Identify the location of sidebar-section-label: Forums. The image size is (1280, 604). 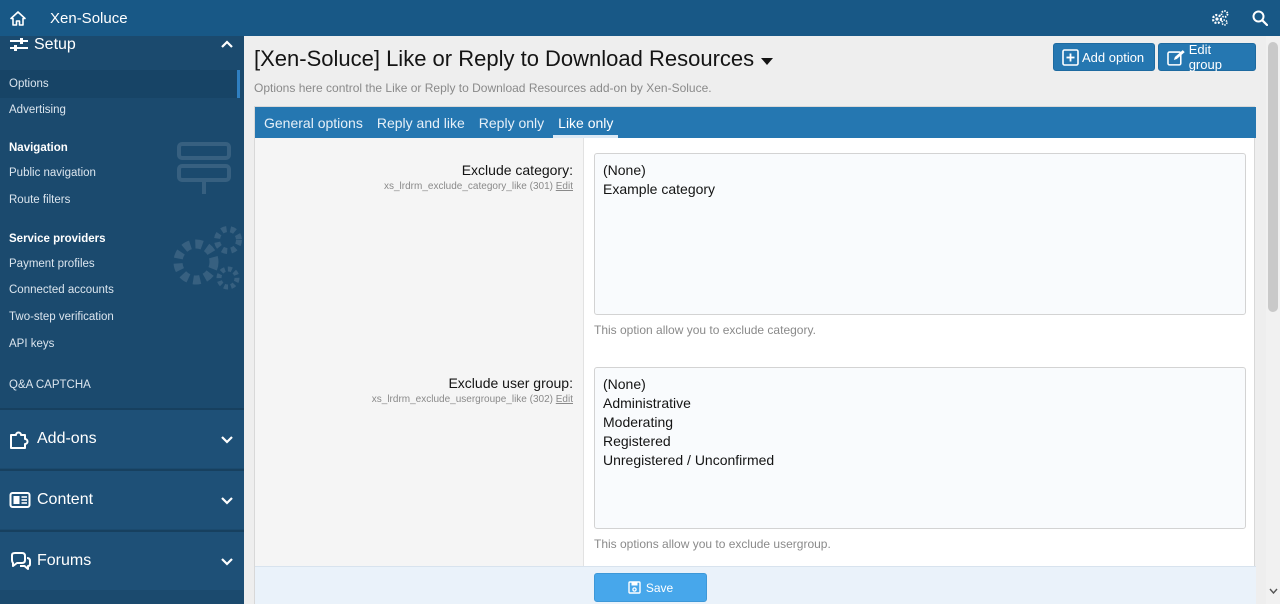
(64, 560).